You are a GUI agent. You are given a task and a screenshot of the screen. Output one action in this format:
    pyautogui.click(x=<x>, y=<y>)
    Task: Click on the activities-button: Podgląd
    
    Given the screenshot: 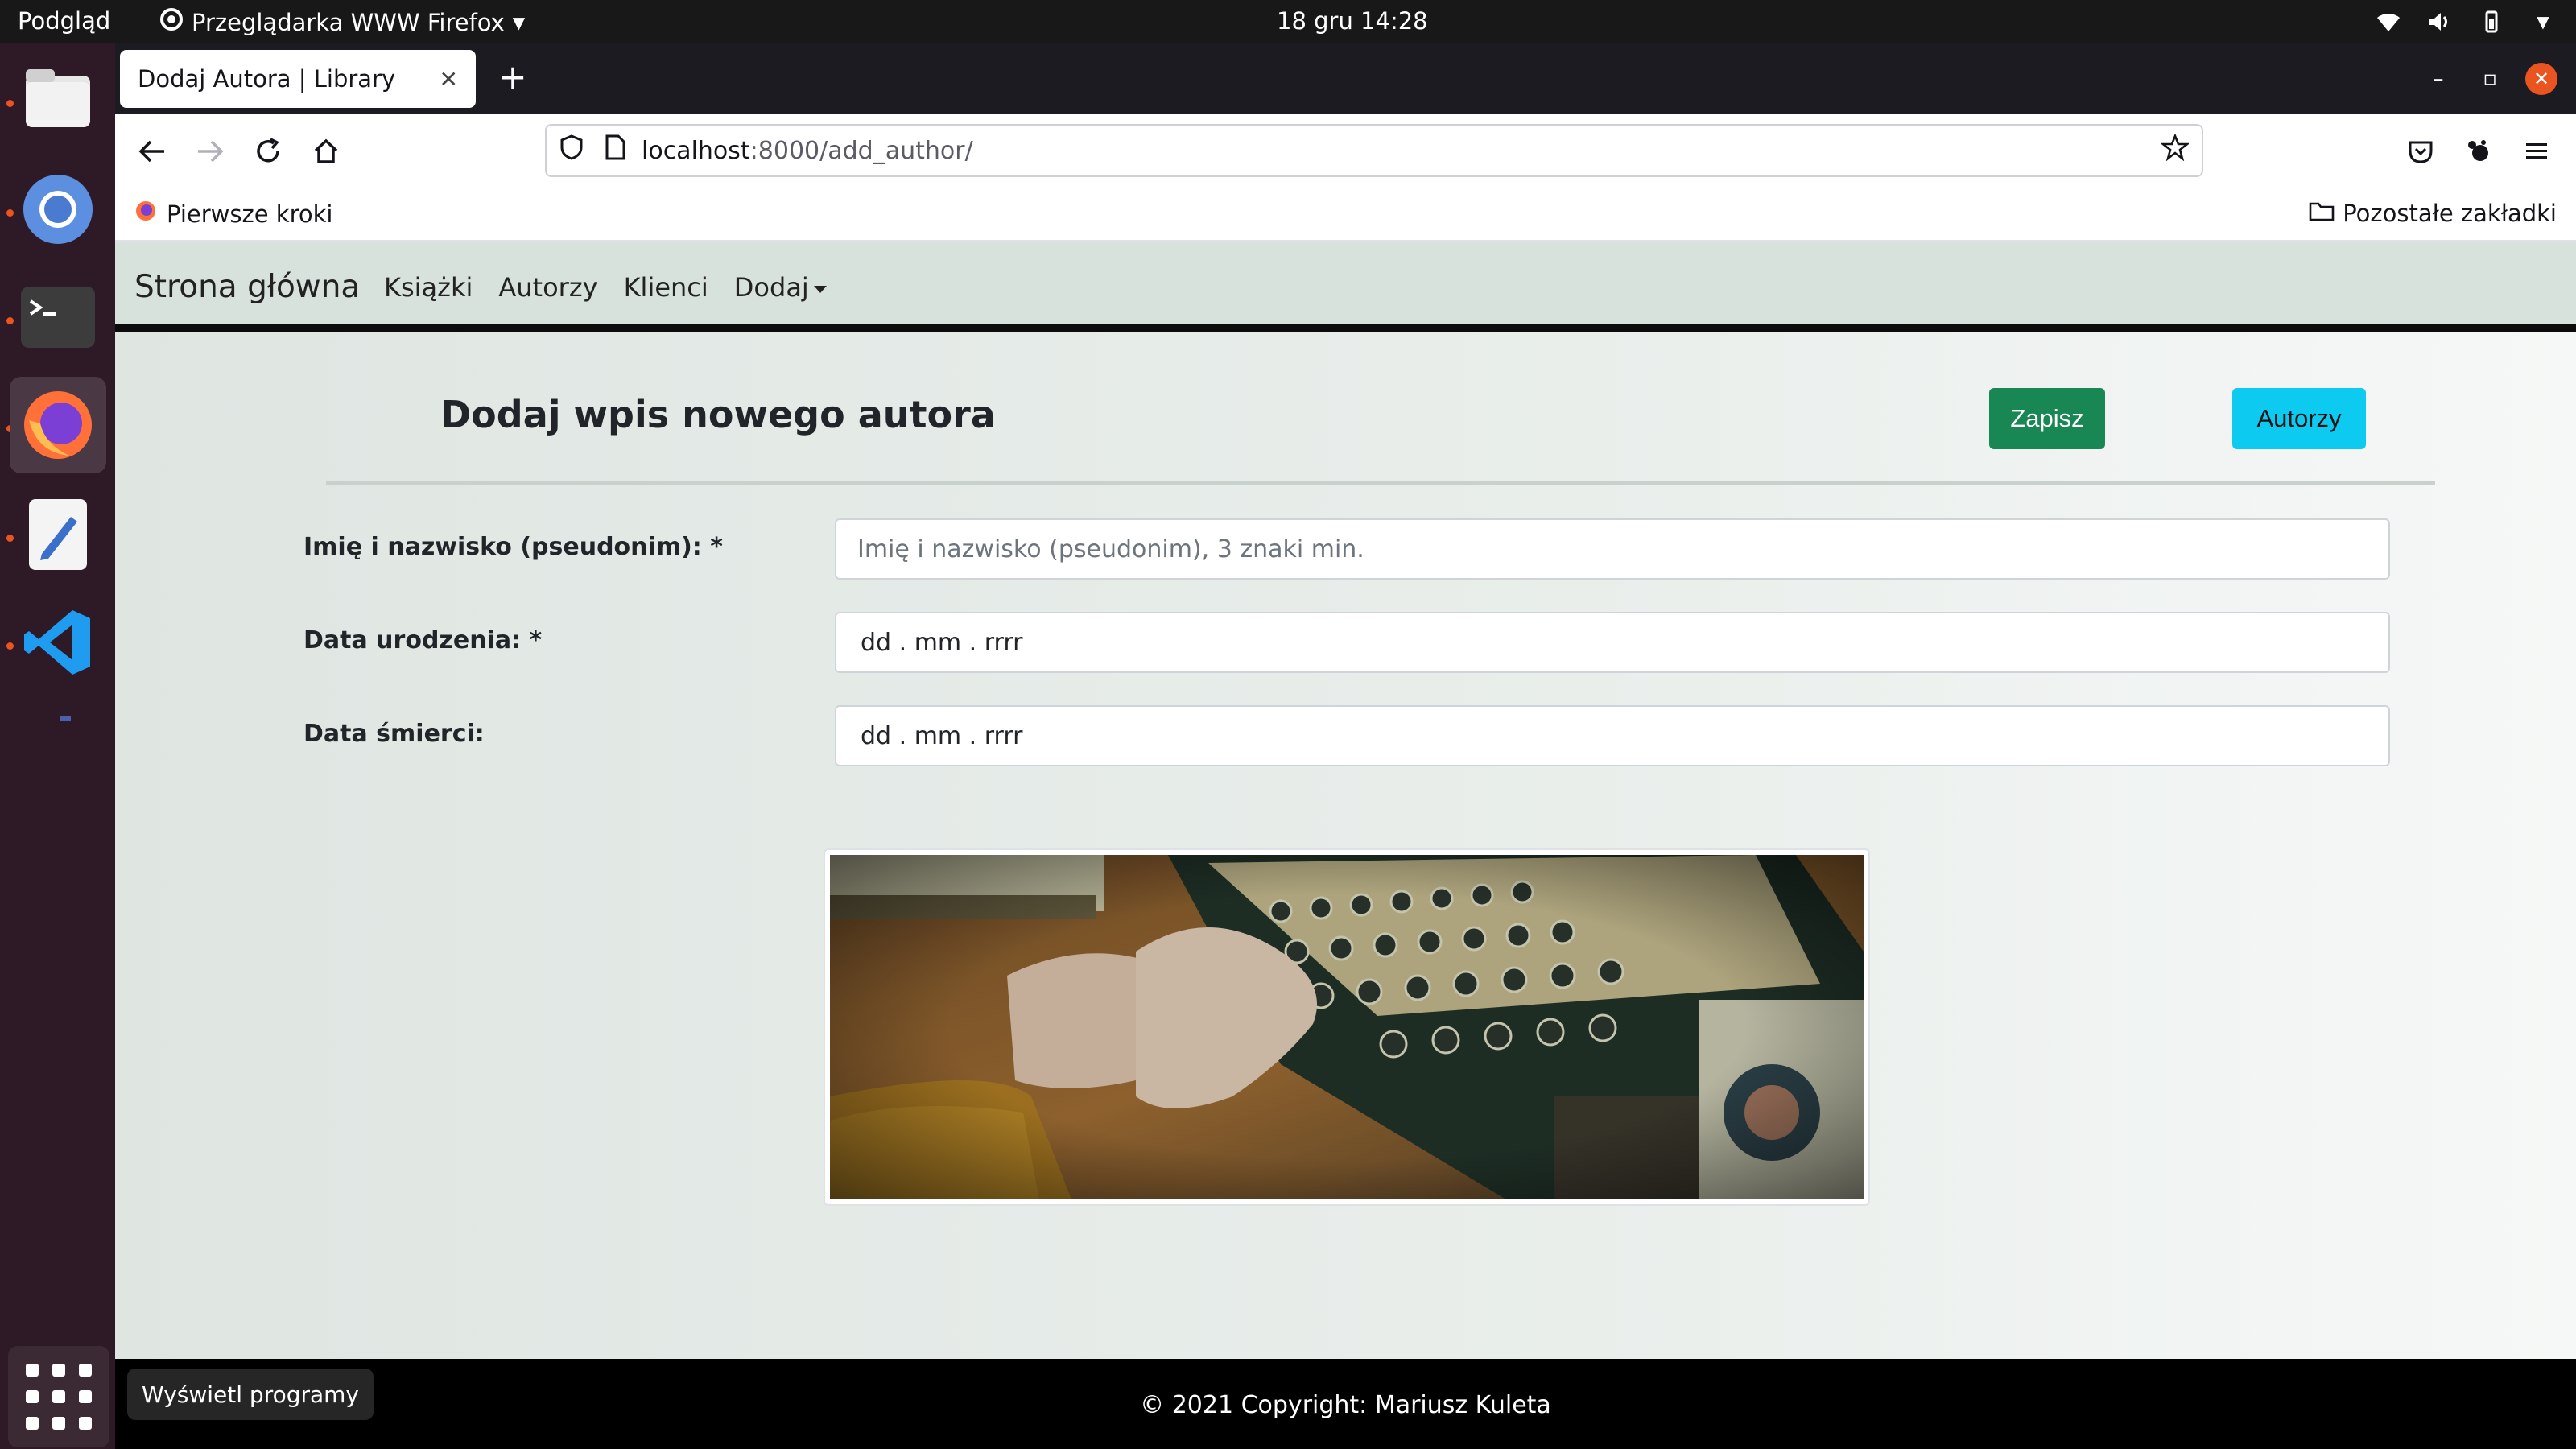 What is the action you would take?
    pyautogui.click(x=64, y=21)
    